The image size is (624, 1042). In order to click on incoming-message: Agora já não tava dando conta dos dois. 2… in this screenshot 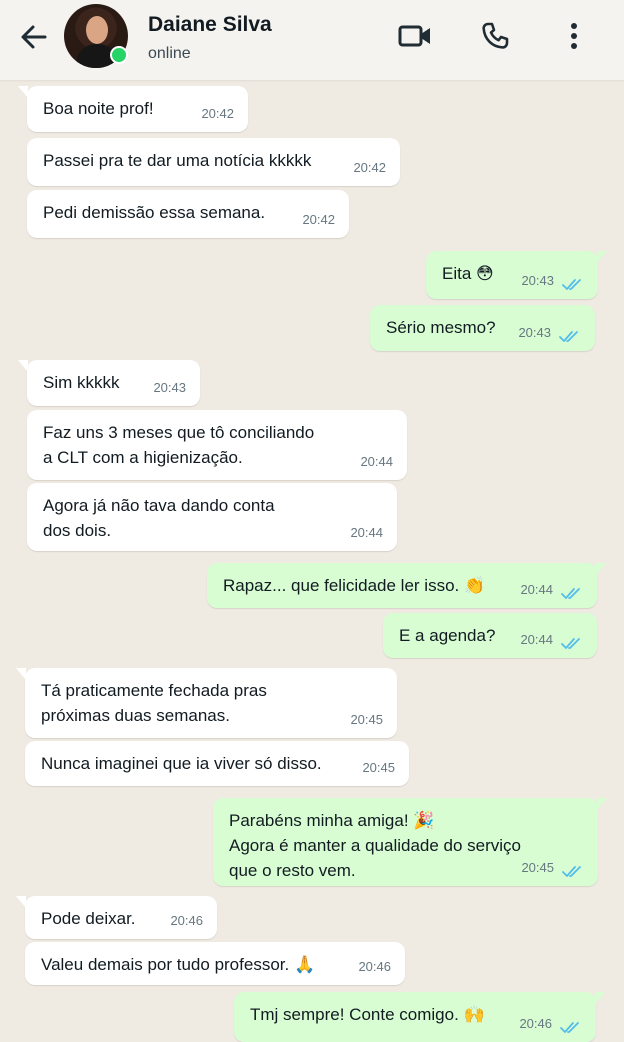, I will do `click(212, 517)`.